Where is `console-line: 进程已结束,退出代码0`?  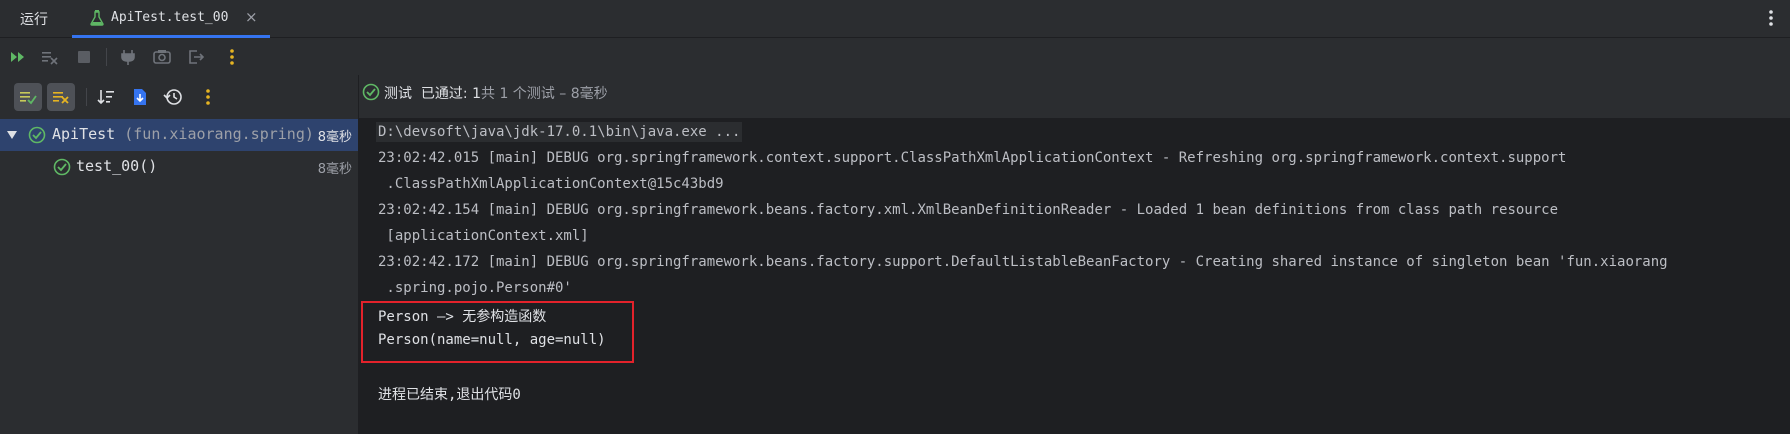 console-line: 进程已结束,退出代码0 is located at coordinates (449, 395).